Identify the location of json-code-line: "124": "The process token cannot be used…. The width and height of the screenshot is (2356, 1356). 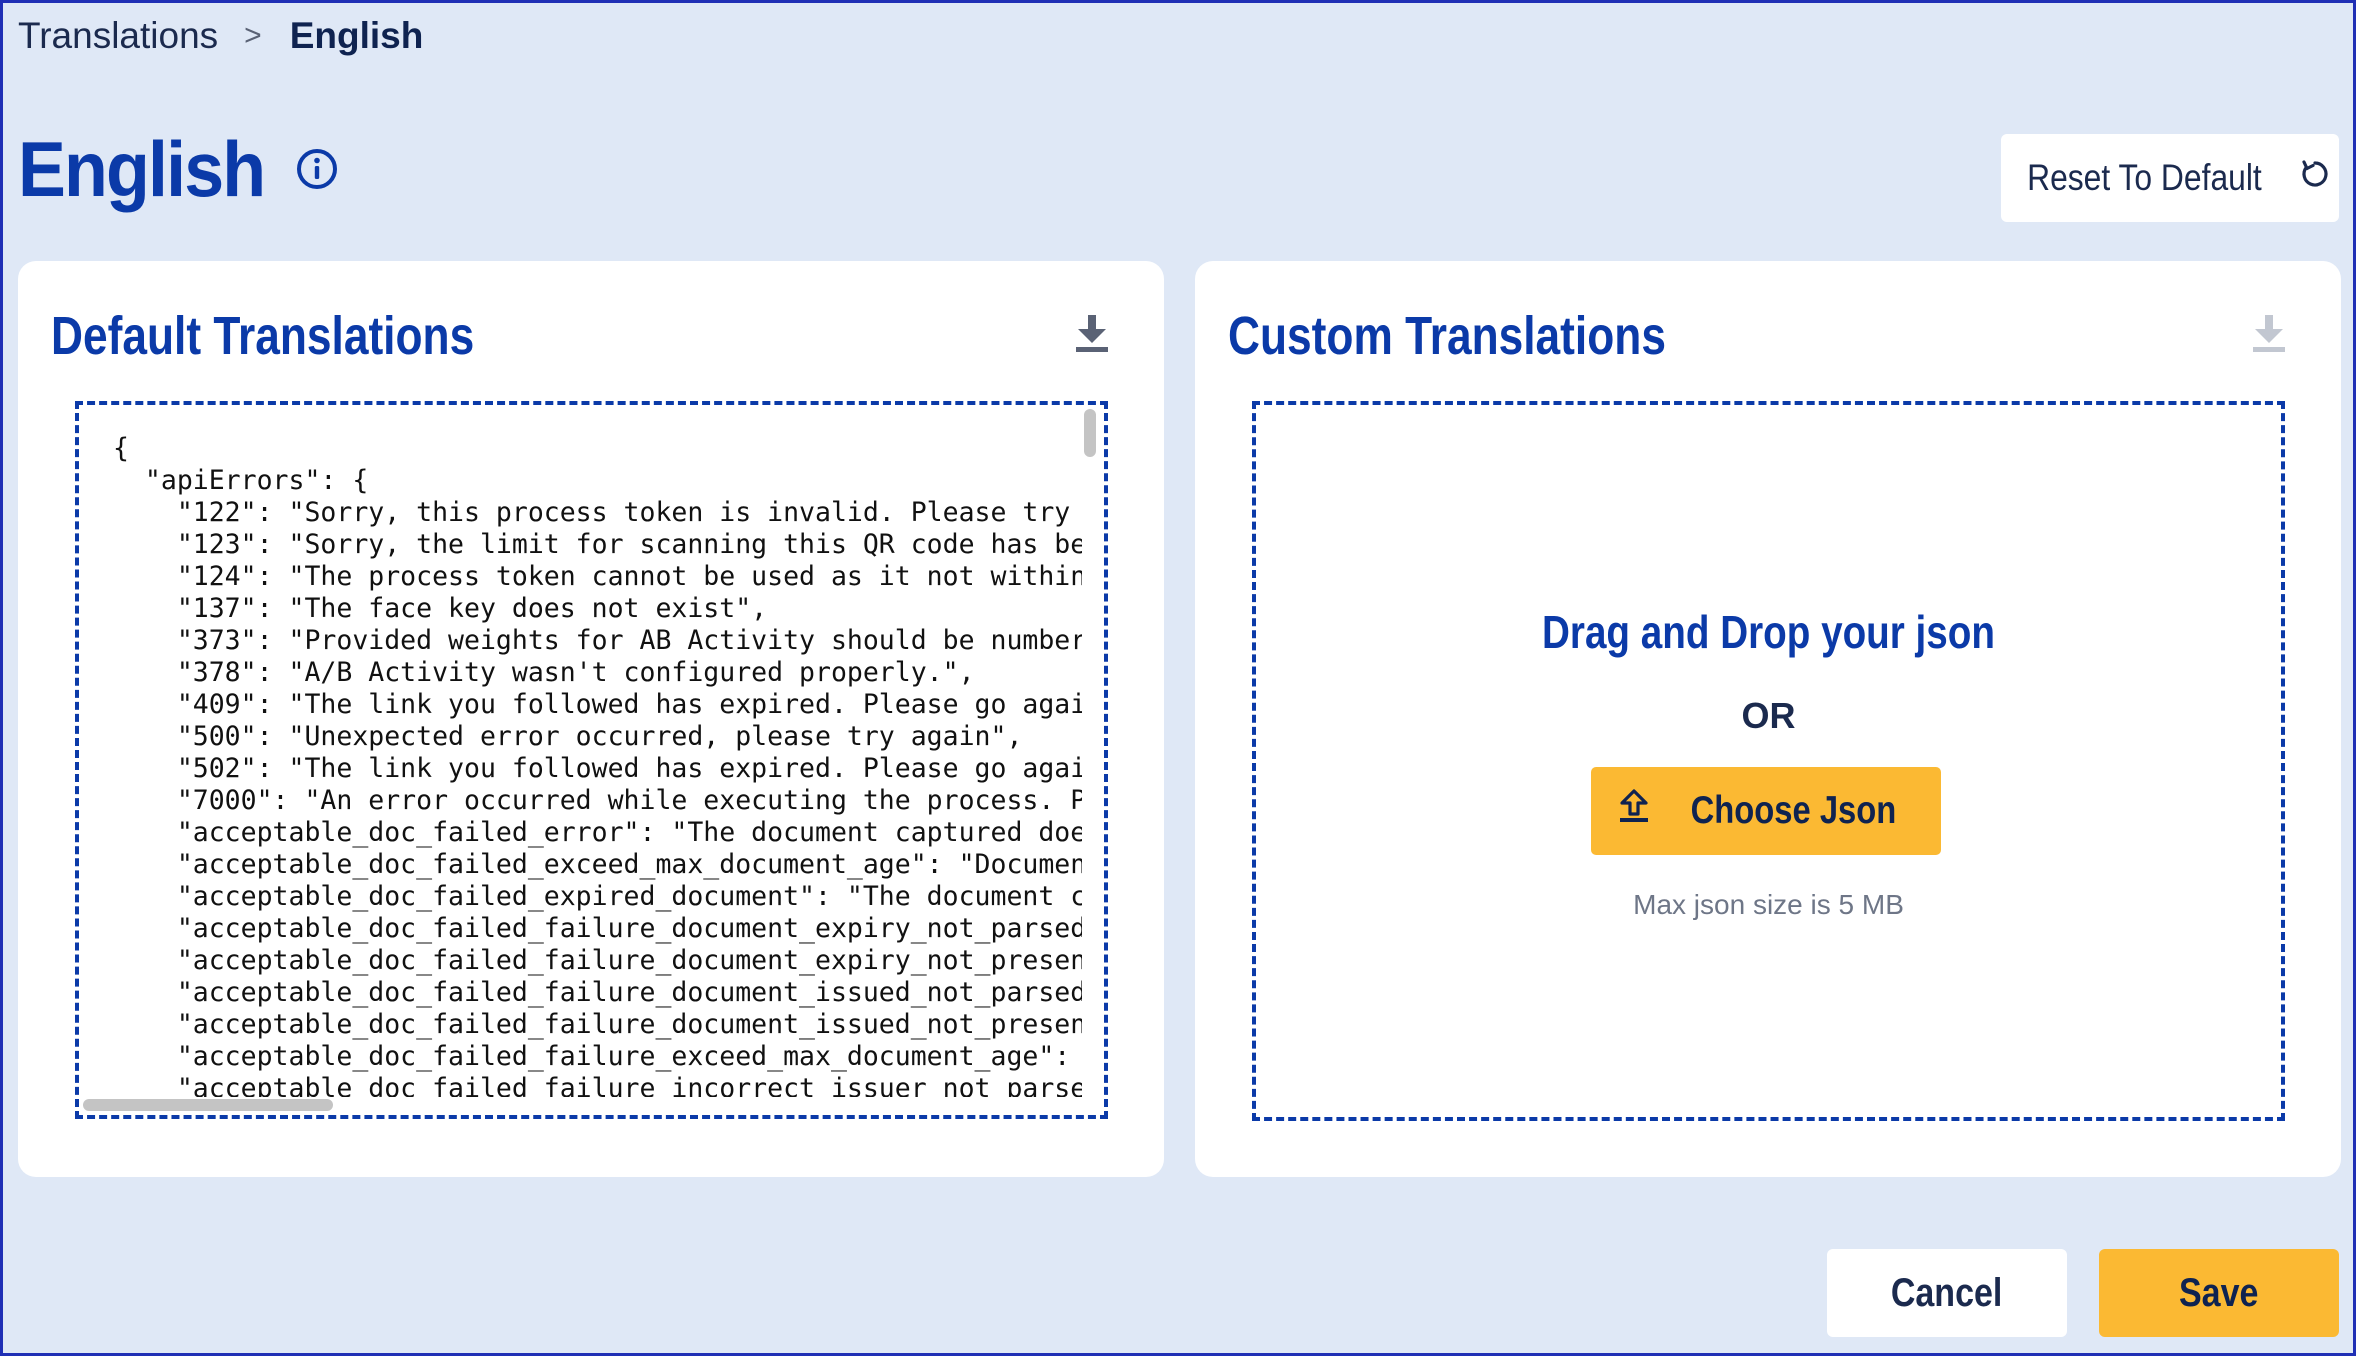
(597, 576).